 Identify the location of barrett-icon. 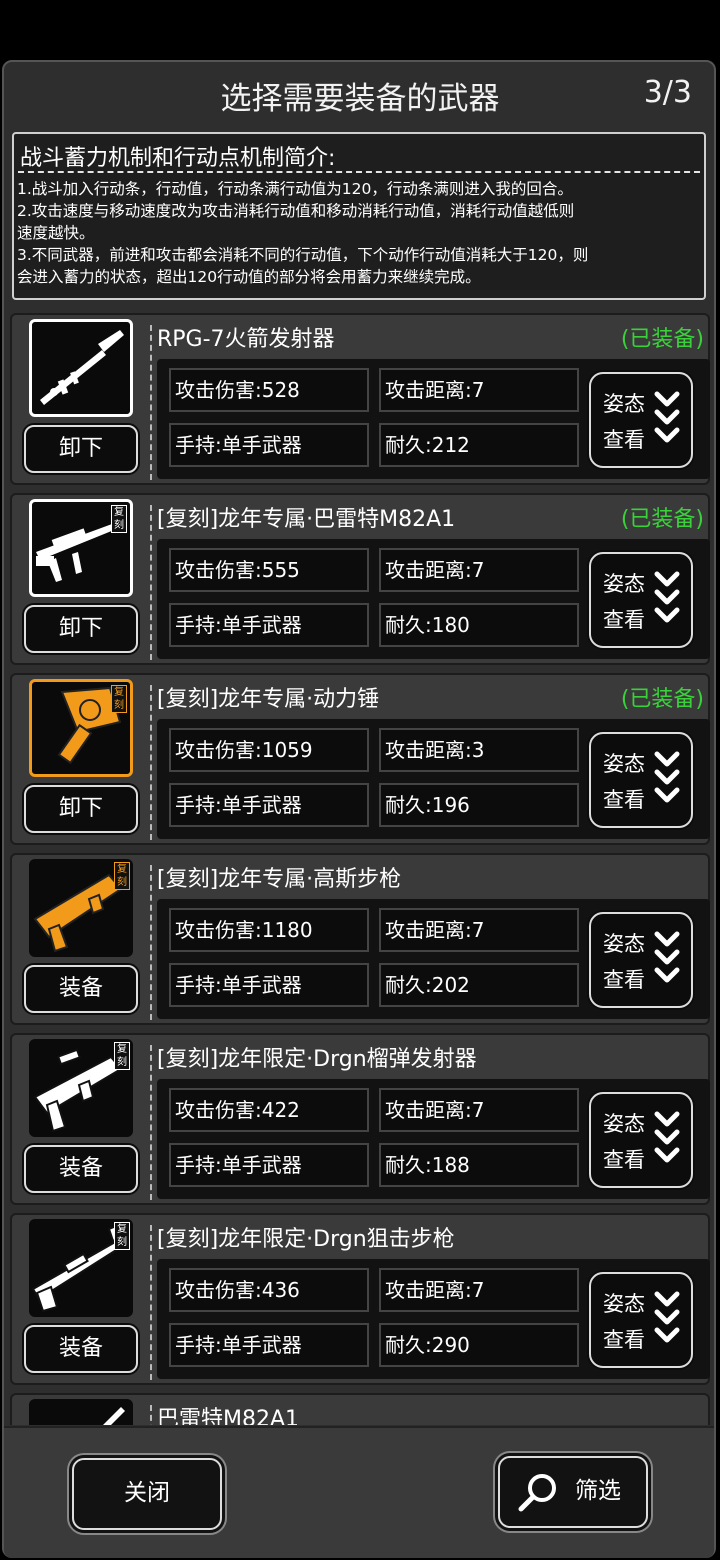
(81, 1412).